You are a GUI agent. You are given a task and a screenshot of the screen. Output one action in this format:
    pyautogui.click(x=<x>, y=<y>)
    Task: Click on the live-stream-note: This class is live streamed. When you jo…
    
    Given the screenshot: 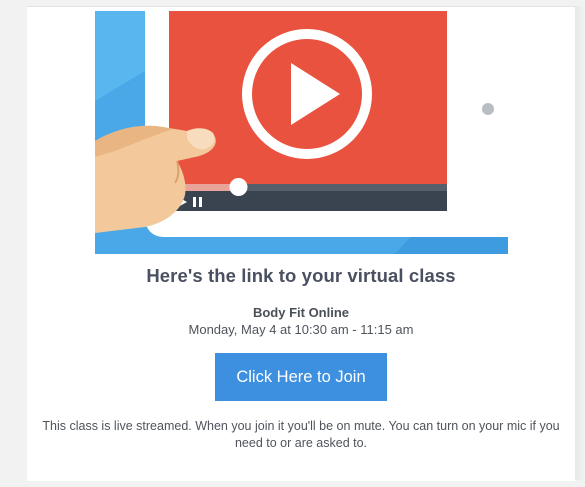 What is the action you would take?
    pyautogui.click(x=301, y=434)
    